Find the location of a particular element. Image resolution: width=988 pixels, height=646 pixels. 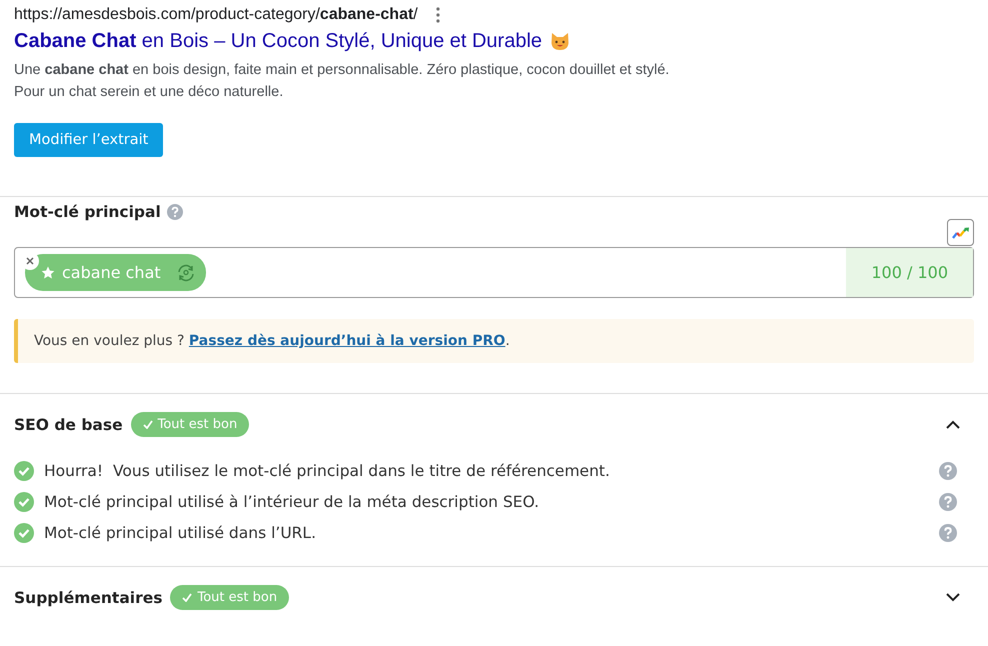

trend-chart-icon is located at coordinates (961, 232).